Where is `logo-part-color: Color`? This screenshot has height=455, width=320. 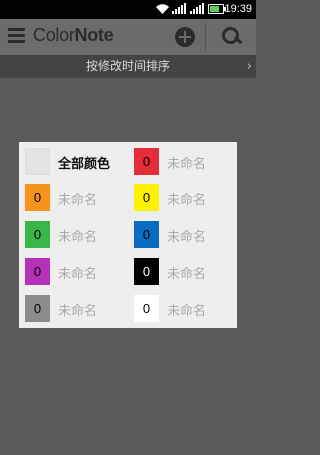
logo-part-color: Color is located at coordinates (54, 35).